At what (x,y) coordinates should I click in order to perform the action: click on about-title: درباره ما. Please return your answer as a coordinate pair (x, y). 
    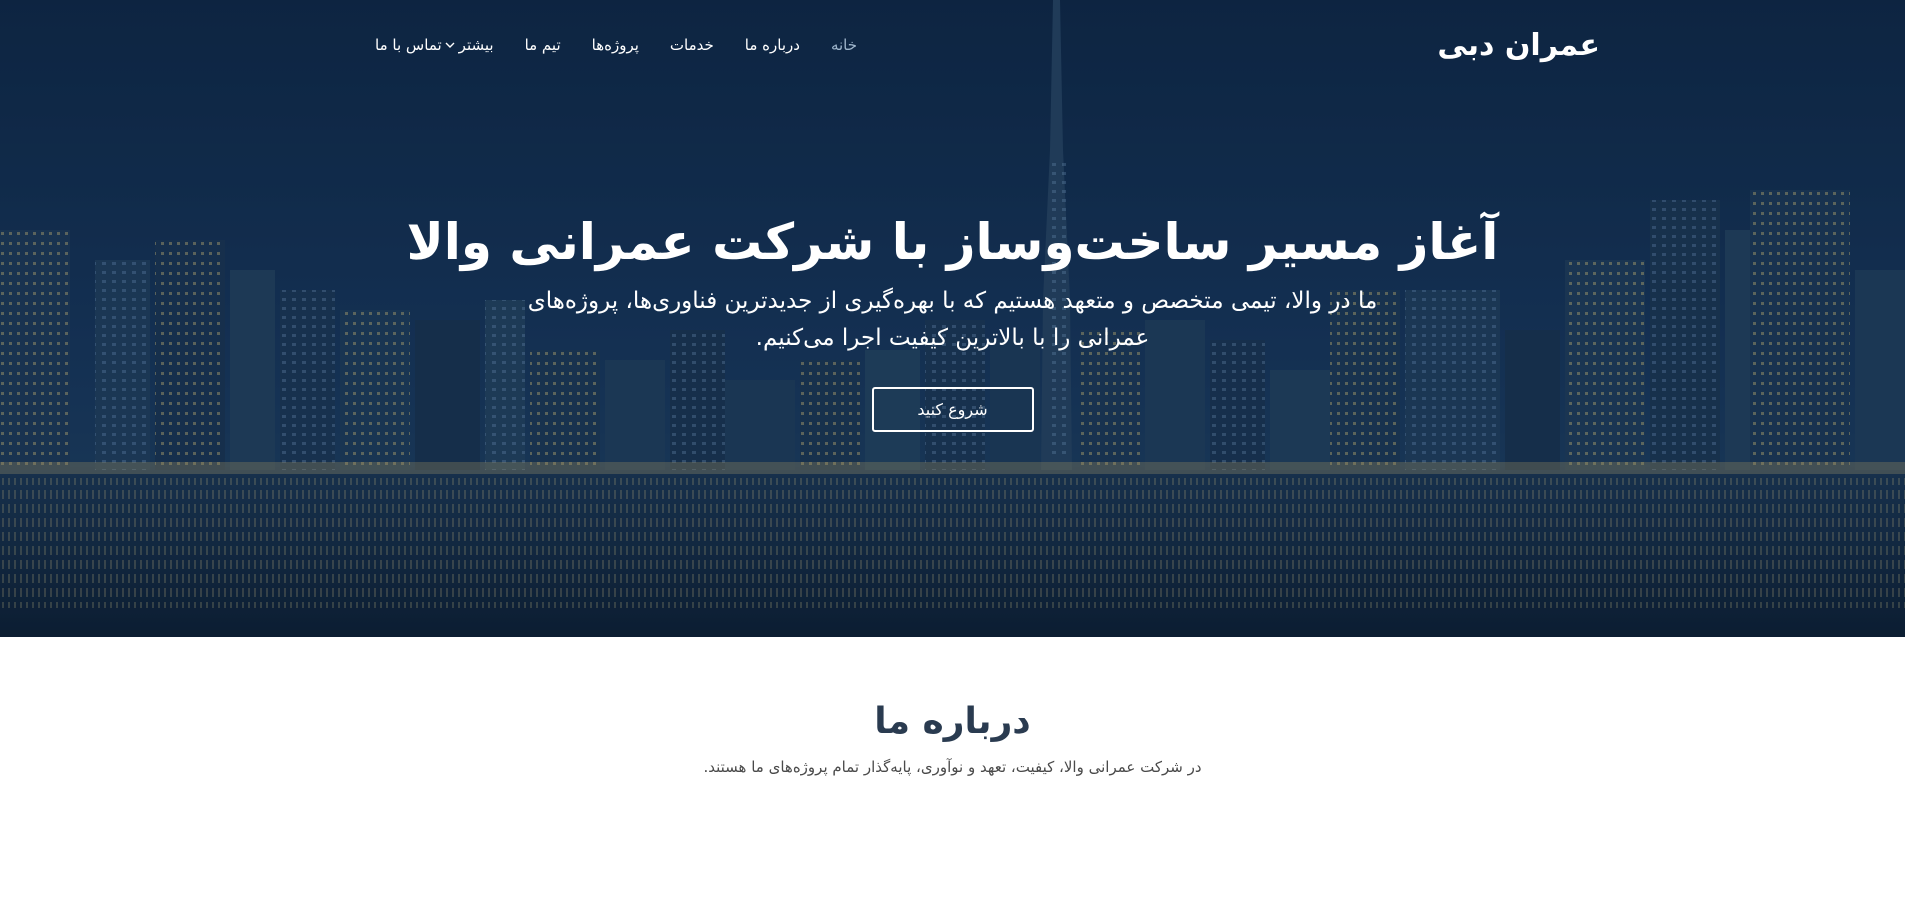
    Looking at the image, I should click on (952, 721).